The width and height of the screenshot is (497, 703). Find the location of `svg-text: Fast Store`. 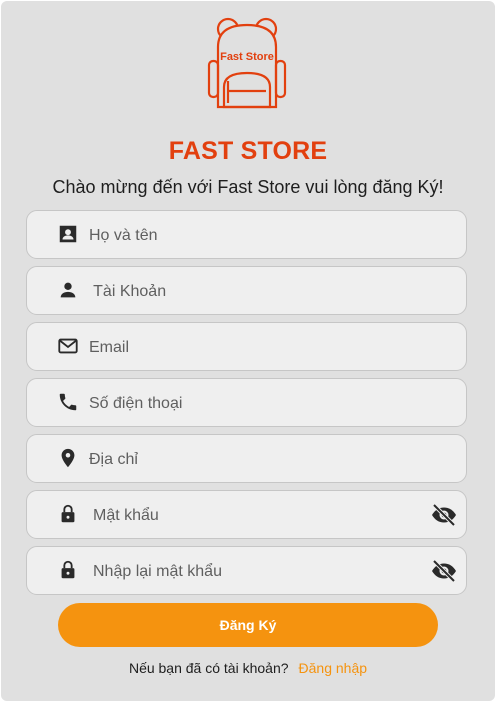

svg-text: Fast Store is located at coordinates (247, 57).